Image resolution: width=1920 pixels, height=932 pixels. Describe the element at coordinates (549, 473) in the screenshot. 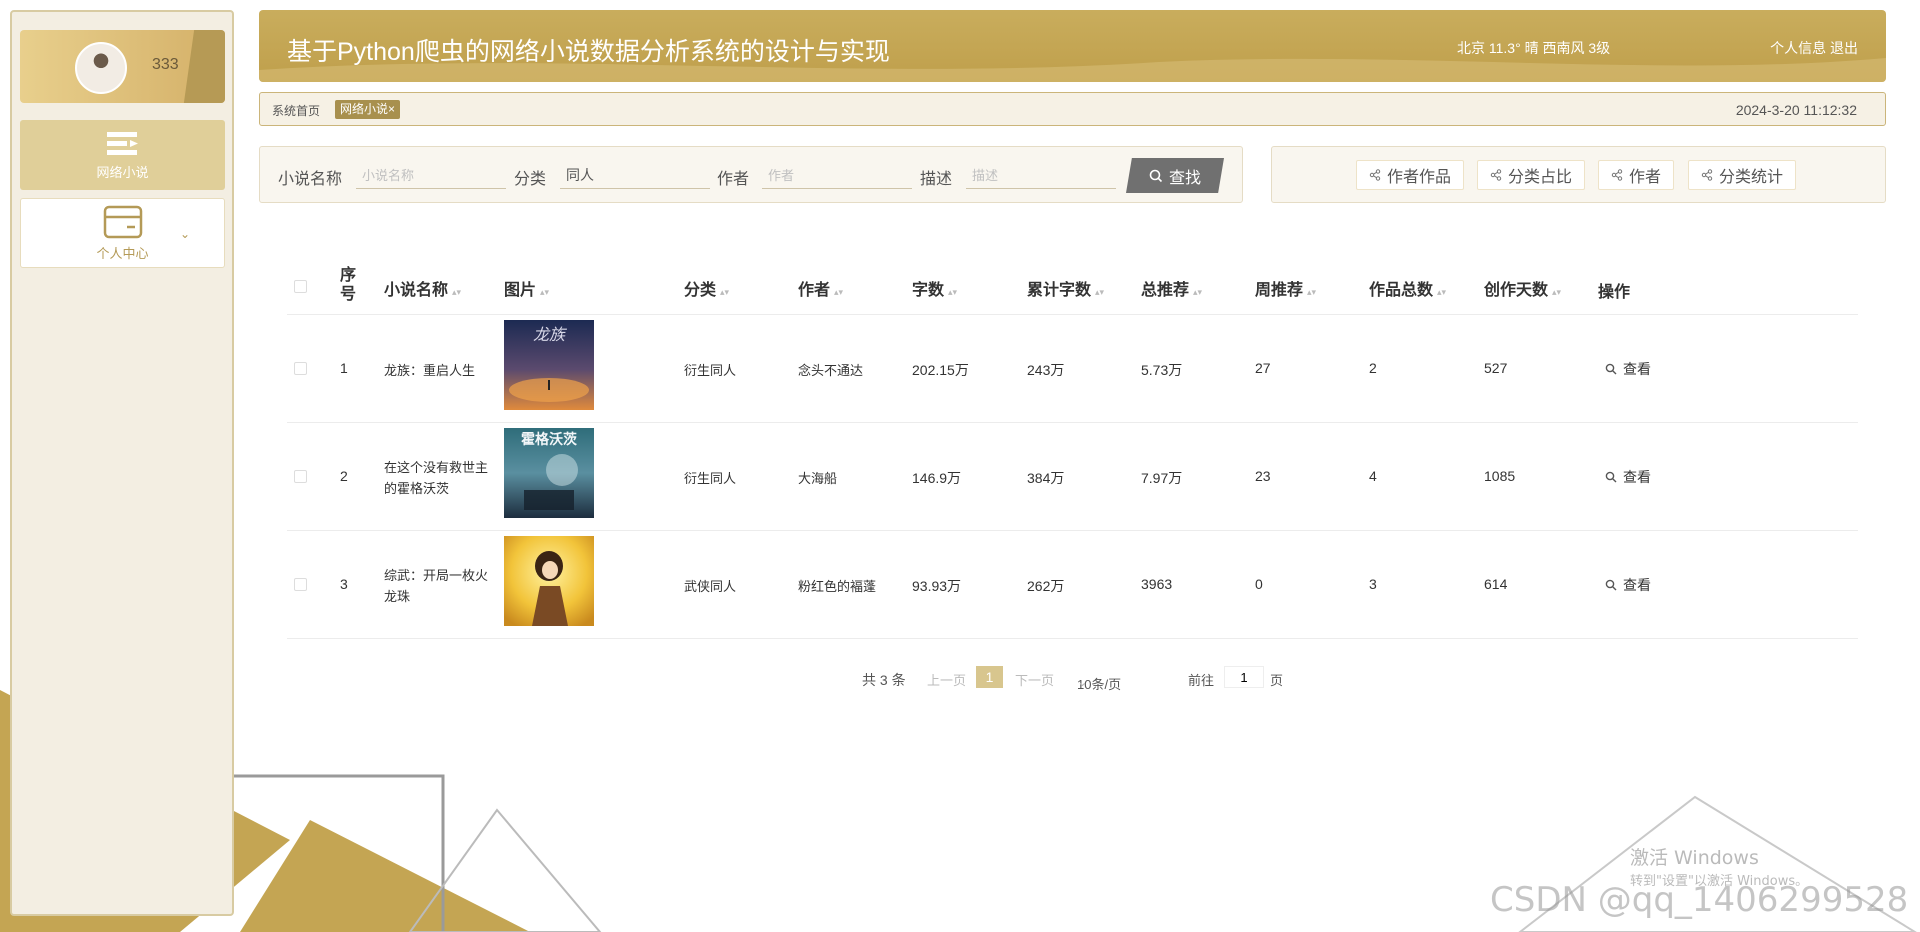

I see `book-cover-image: 霍格沃茨` at that location.